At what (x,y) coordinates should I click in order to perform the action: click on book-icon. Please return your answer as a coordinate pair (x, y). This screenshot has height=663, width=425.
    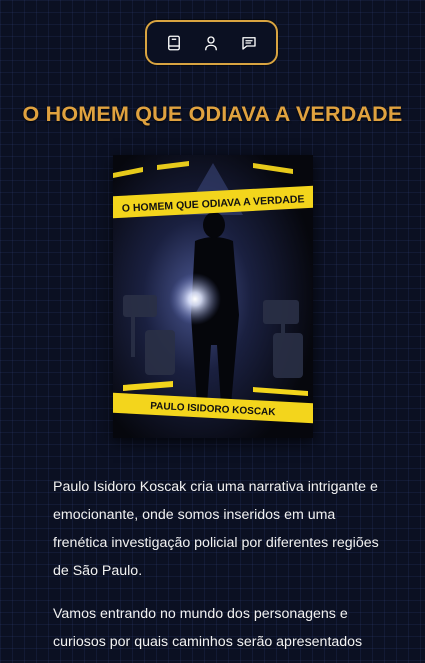
    Looking at the image, I should click on (174, 43).